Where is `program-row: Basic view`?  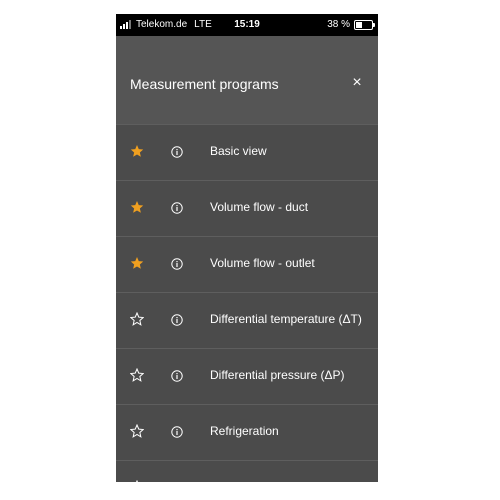
program-row: Basic view is located at coordinates (247, 152).